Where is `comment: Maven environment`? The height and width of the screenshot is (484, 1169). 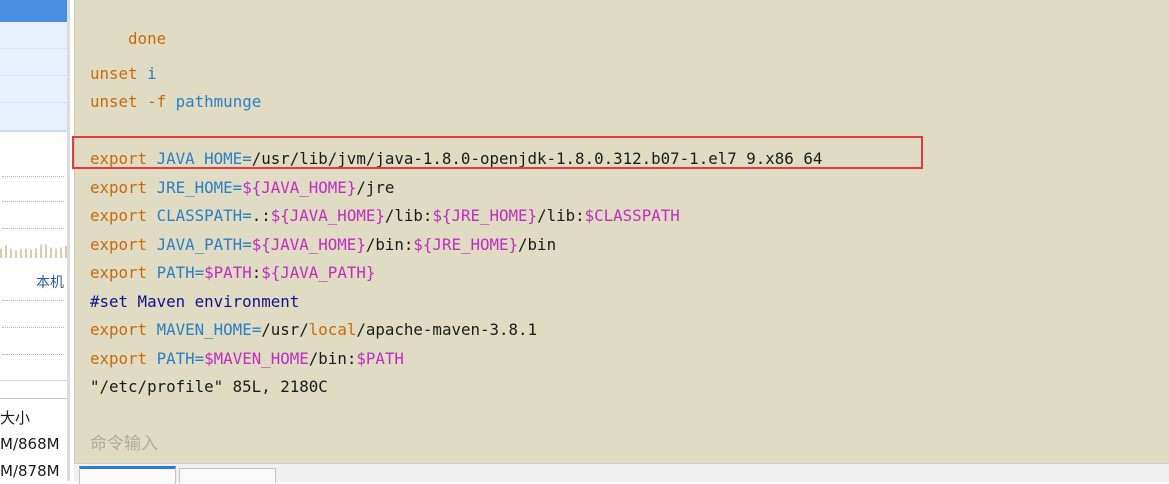
comment: Maven environment is located at coordinates (214, 301).